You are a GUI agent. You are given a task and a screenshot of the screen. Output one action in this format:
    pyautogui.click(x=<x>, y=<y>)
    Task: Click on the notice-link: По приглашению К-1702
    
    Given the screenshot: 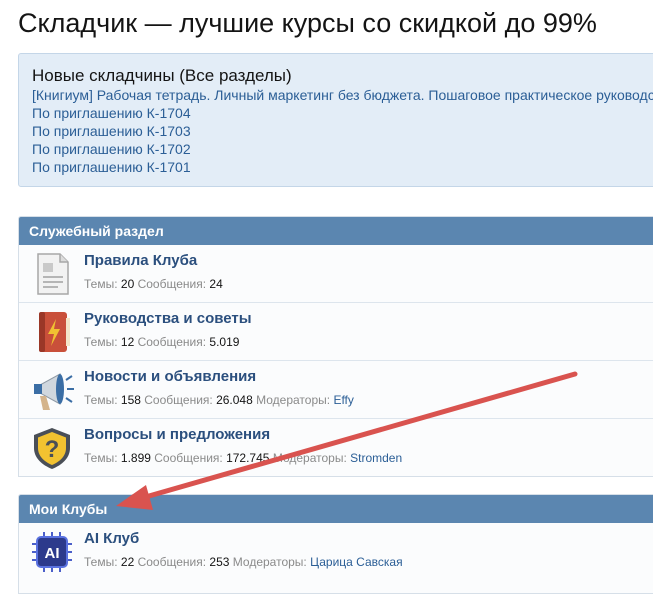 What is the action you would take?
    pyautogui.click(x=342, y=149)
    